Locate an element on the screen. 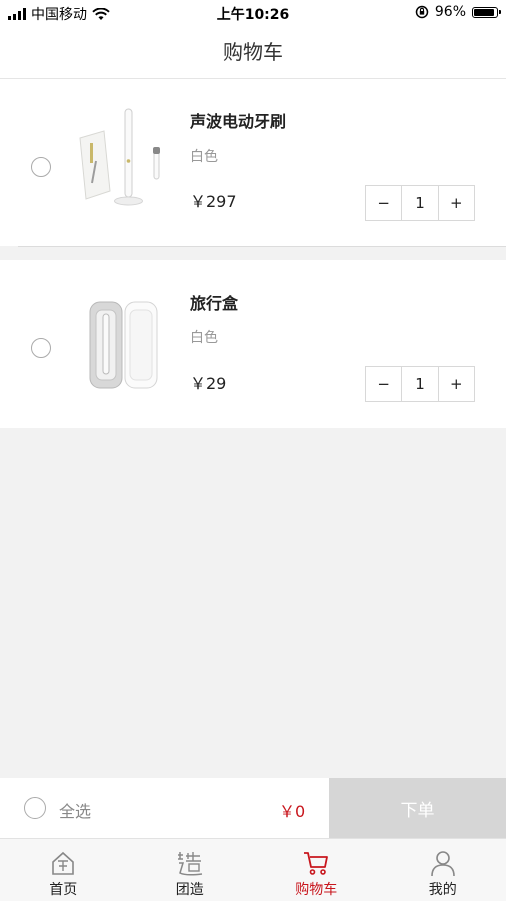  item-name: 旅行盒 is located at coordinates (214, 302).